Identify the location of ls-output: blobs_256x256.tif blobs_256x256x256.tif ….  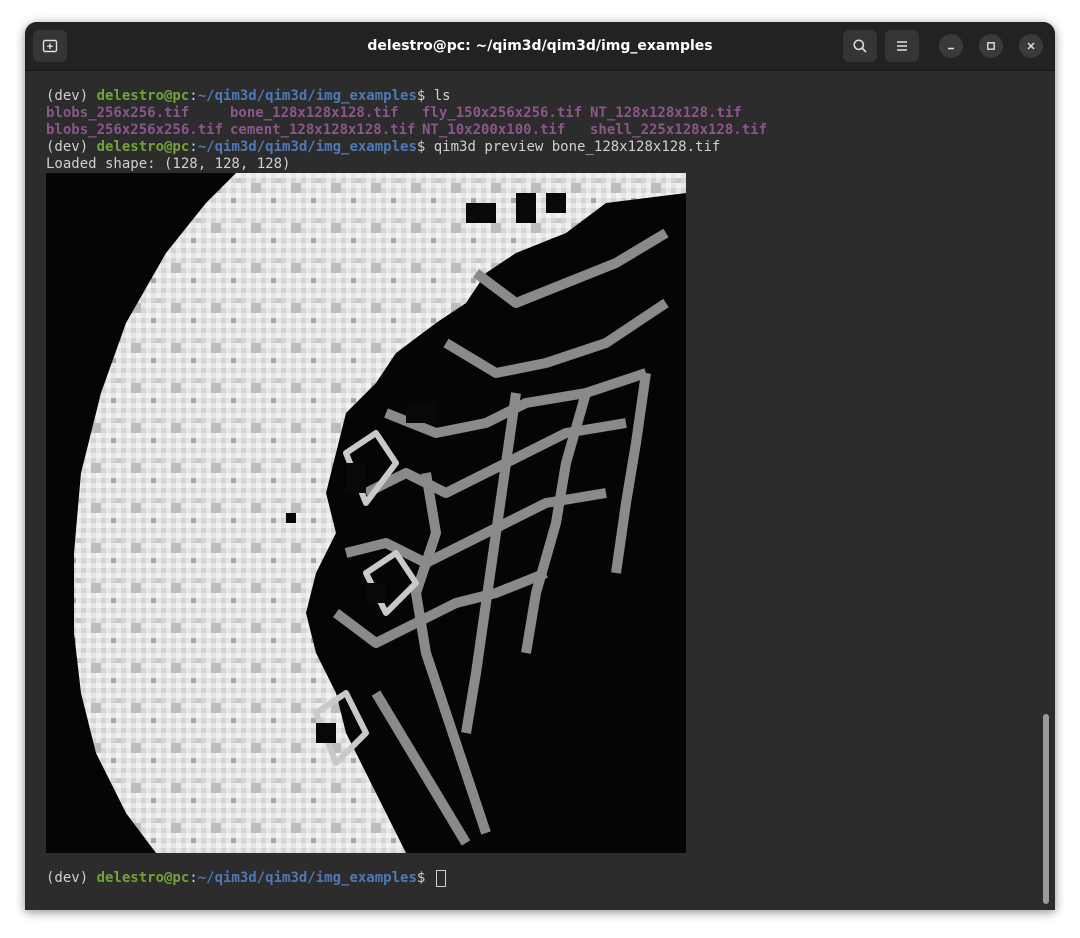
(541, 122).